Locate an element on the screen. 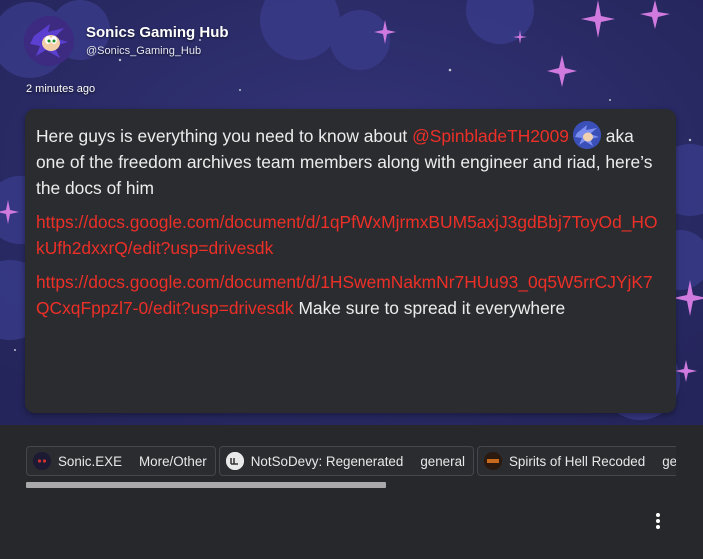 This screenshot has width=703, height=559. tag-name: Spirits of Hell Recoded is located at coordinates (577, 461).